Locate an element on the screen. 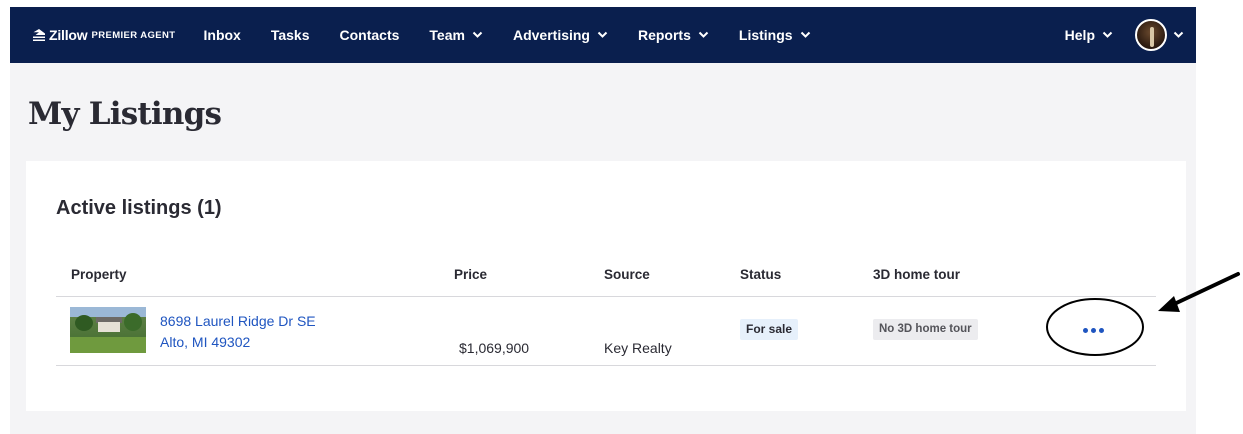 The width and height of the screenshot is (1243, 434). account-menu is located at coordinates (1159, 35).